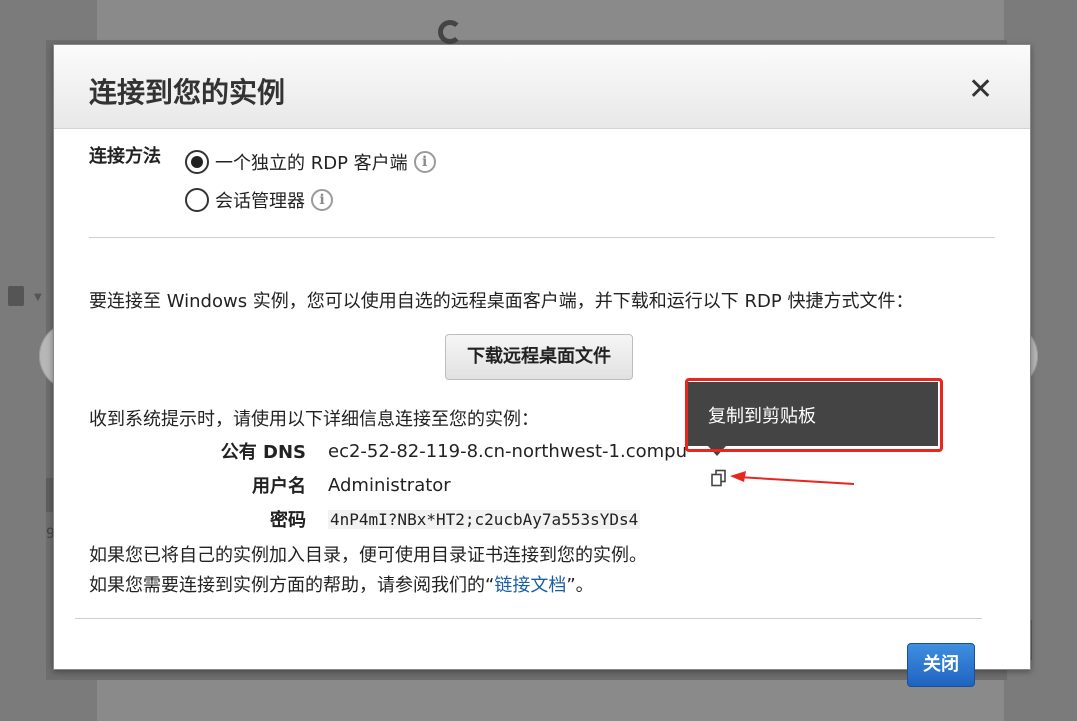 This screenshot has height=721, width=1077. What do you see at coordinates (484, 519) in the screenshot?
I see `password-value: 4nP4mI?NBx*HT2;c2ucbAy7a553sYDs4` at bounding box center [484, 519].